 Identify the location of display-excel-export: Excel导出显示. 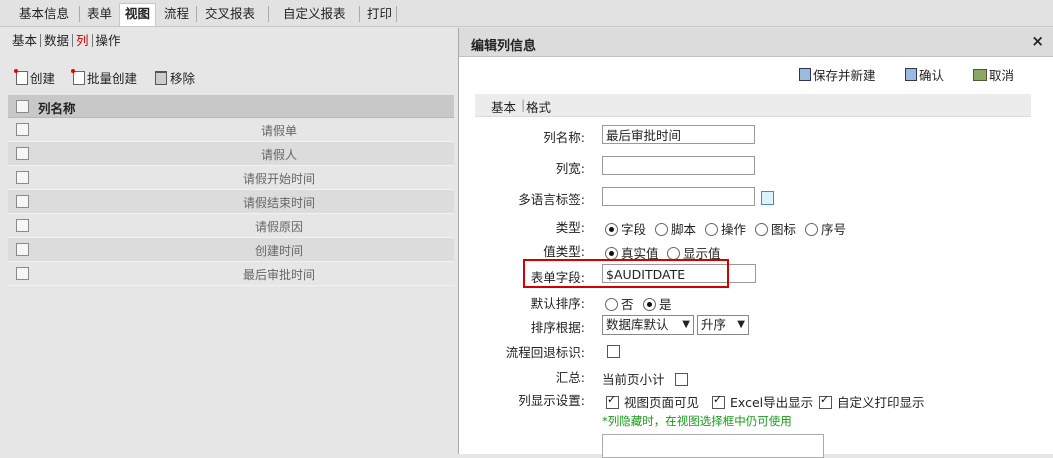
(762, 401).